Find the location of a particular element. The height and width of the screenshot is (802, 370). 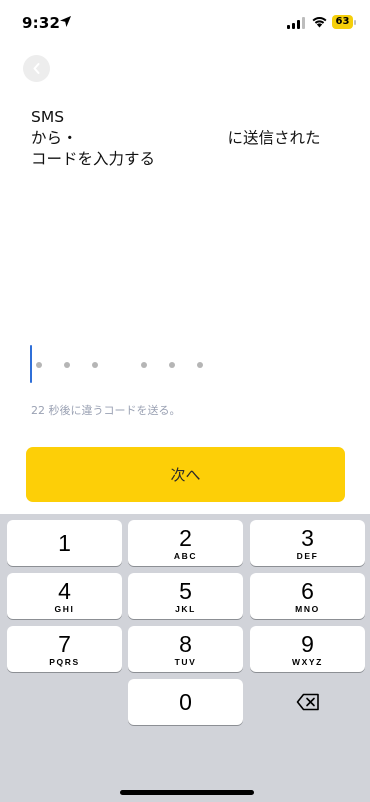

home-indicator is located at coordinates (187, 792).